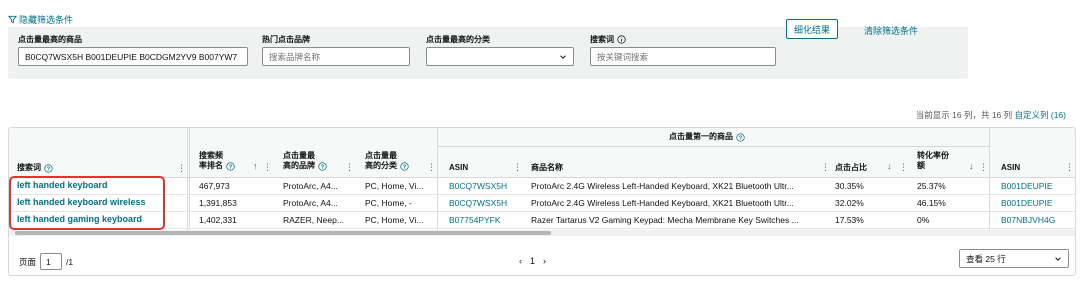 The image size is (1080, 291). Describe the element at coordinates (812, 29) in the screenshot. I see `refine-results-button: 细化结果` at that location.